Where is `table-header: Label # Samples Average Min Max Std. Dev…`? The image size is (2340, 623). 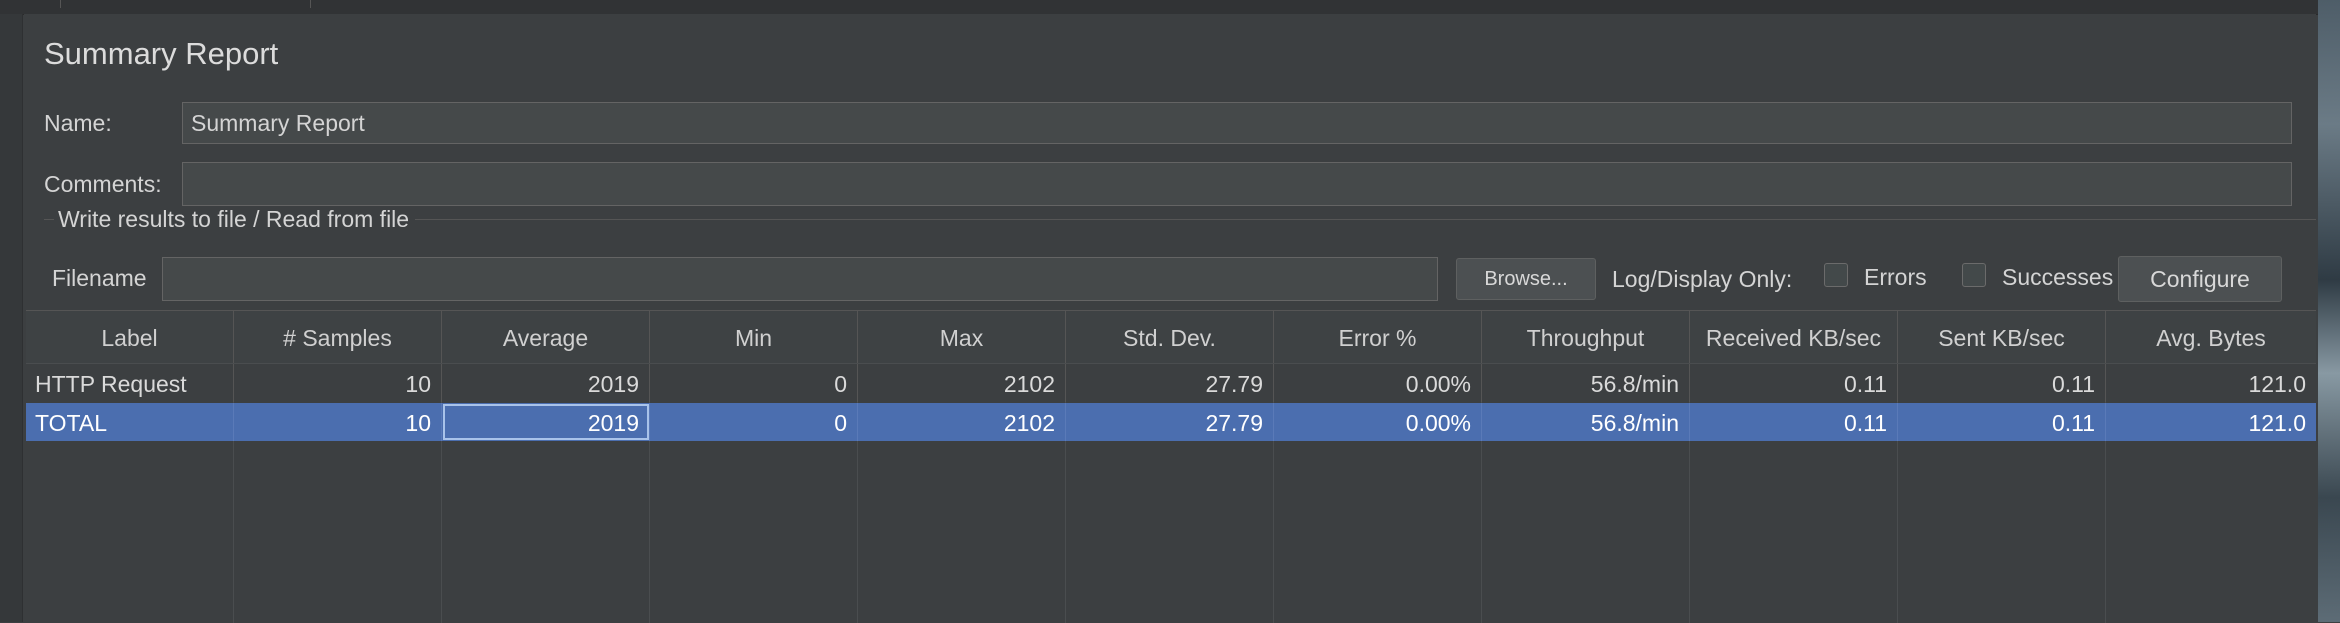
table-header: Label # Samples Average Min Max Std. Dev… is located at coordinates (1171, 337).